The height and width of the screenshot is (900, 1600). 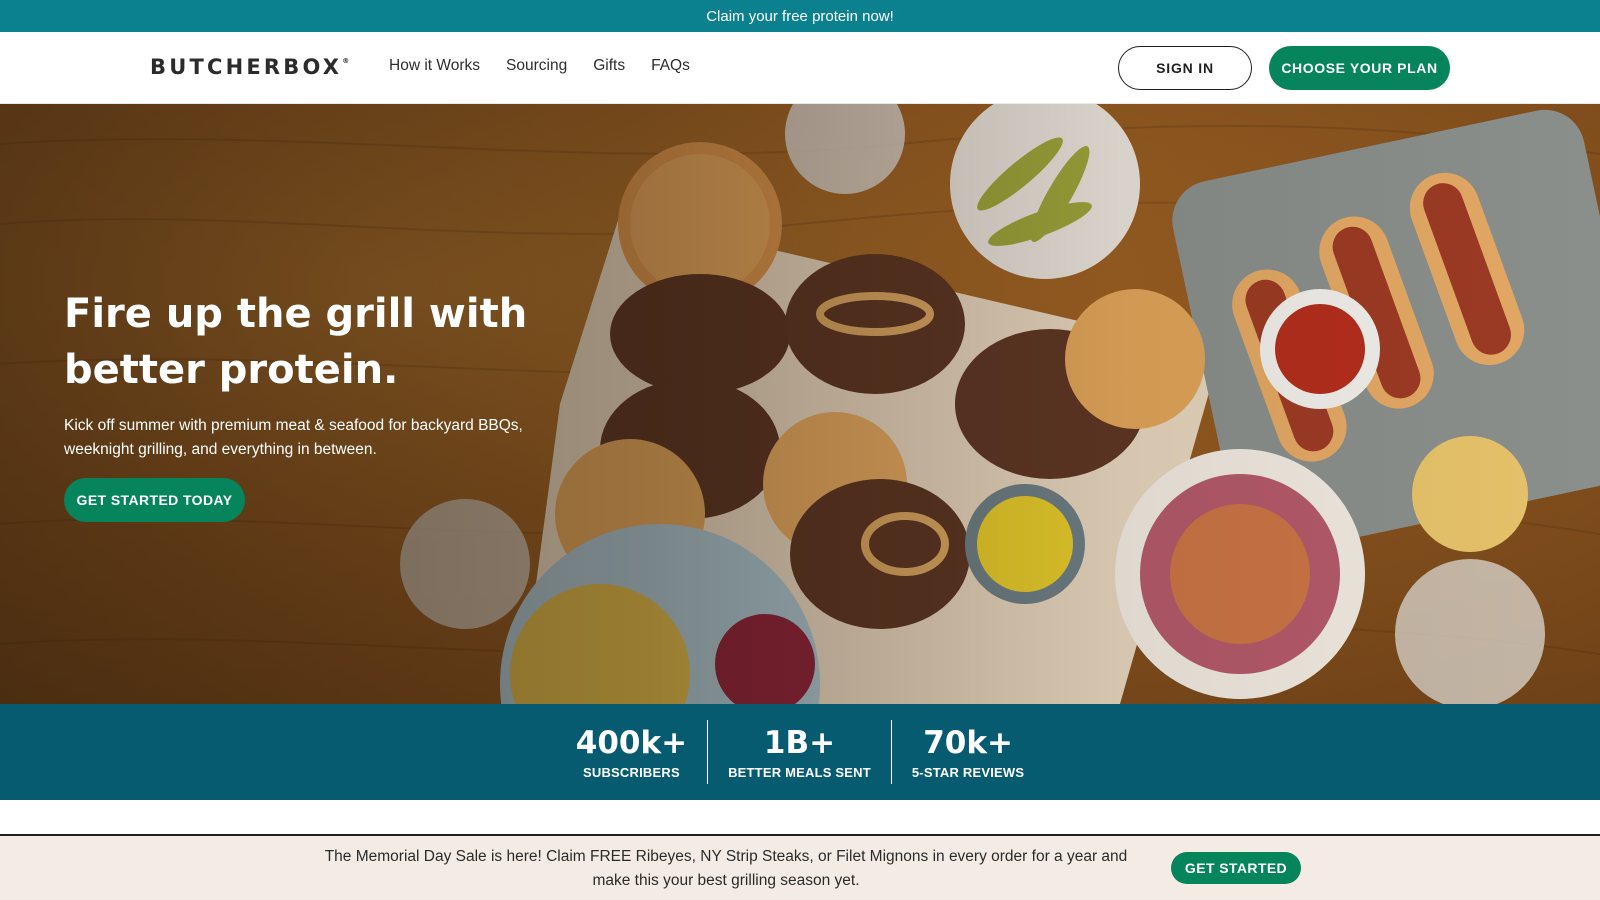 I want to click on nav-item-faqs: FAQs, so click(x=670, y=66).